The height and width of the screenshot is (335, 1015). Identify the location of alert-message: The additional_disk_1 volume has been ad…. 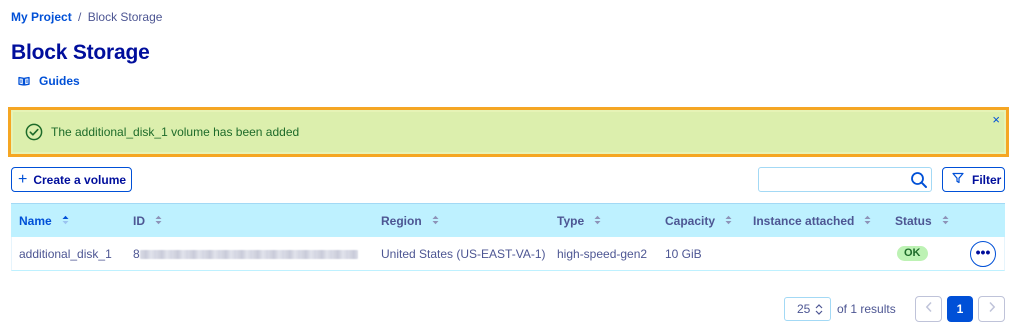
(175, 132).